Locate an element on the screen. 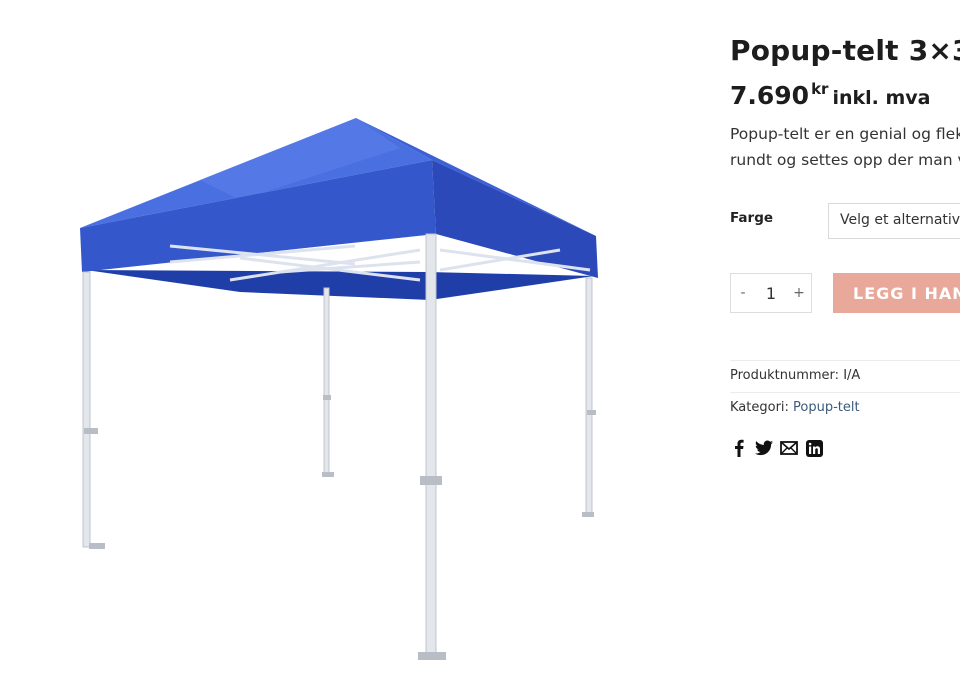 This screenshot has width=960, height=691. sku-value: I/A is located at coordinates (852, 375).